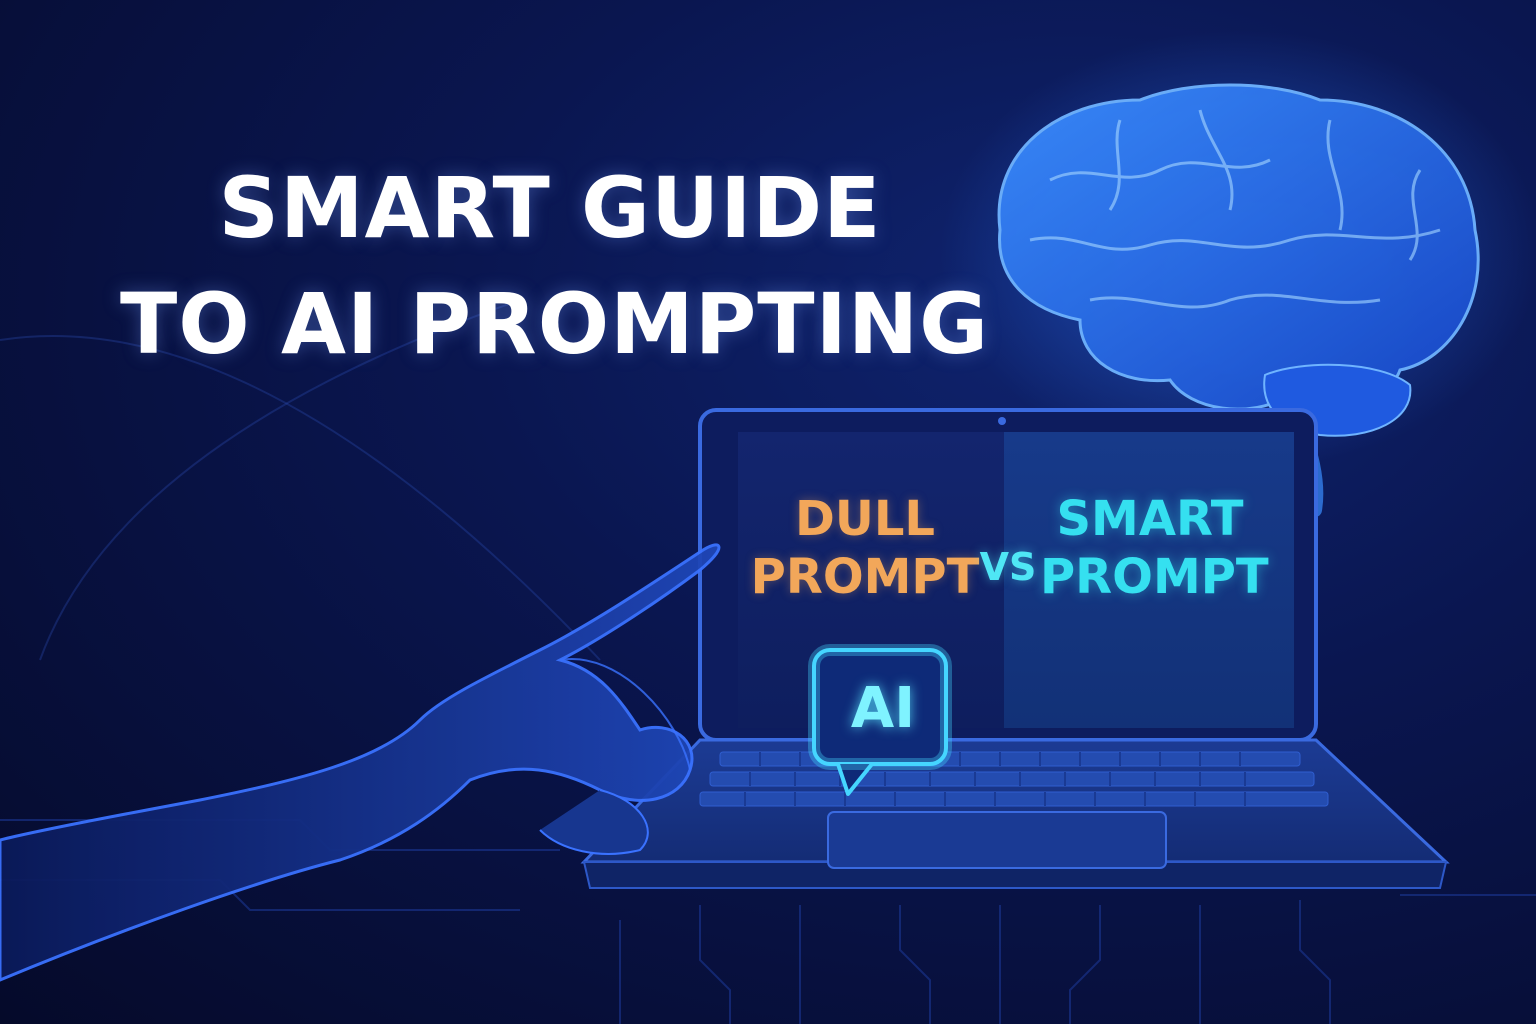 Image resolution: width=1536 pixels, height=1024 pixels. Describe the element at coordinates (1154, 548) in the screenshot. I see `smart-prompt-label: SMART PROMPT` at that location.